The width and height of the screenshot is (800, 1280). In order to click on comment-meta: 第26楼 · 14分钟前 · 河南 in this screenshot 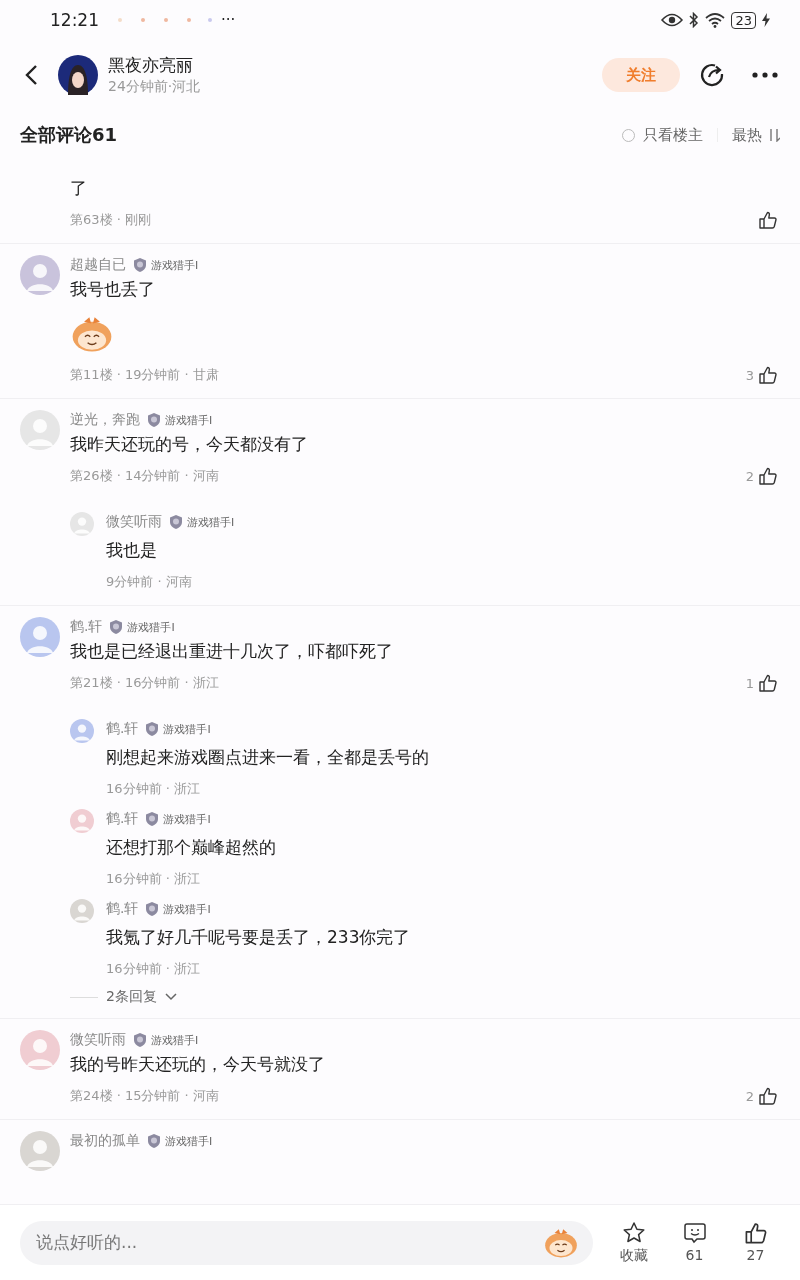, I will do `click(144, 476)`.